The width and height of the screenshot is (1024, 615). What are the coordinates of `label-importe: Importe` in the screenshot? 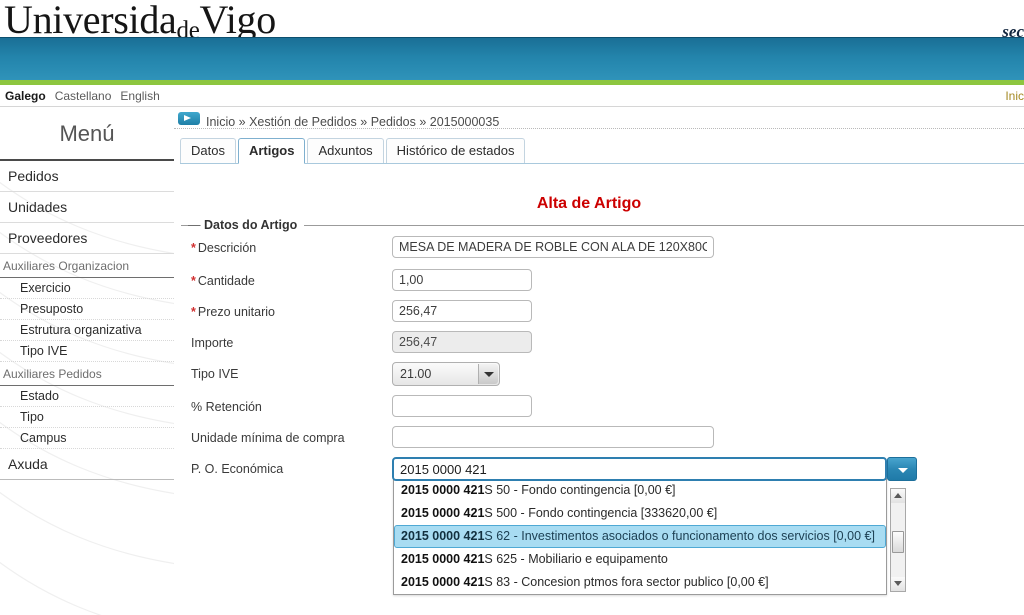 It's located at (212, 343).